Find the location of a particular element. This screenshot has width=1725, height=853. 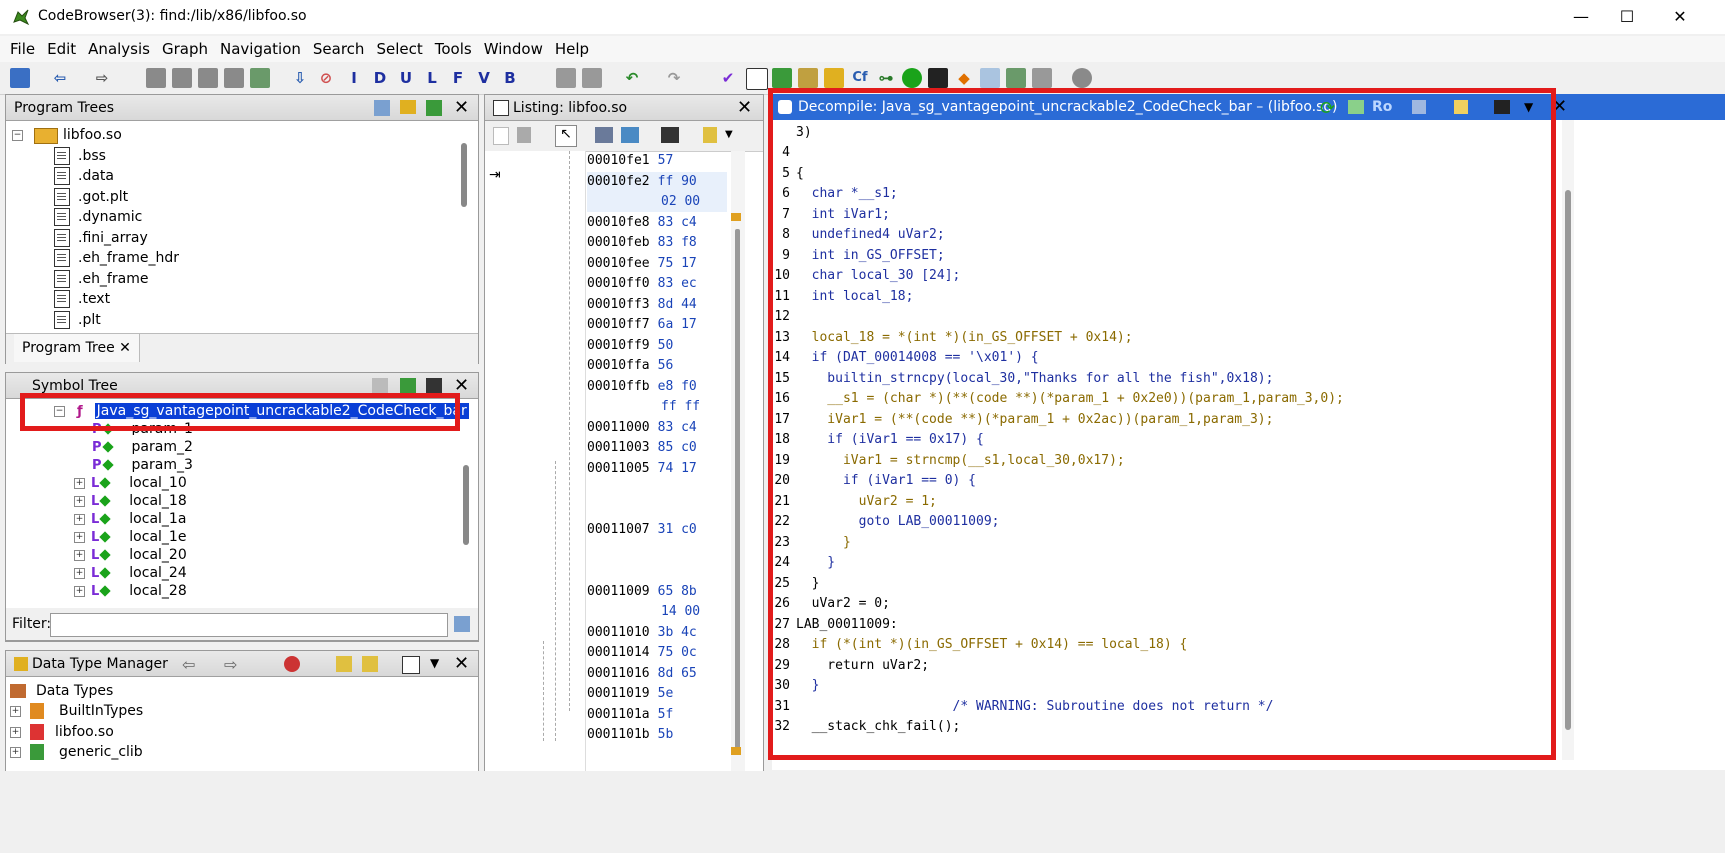

close-window-button: ✕ is located at coordinates (1680, 17).